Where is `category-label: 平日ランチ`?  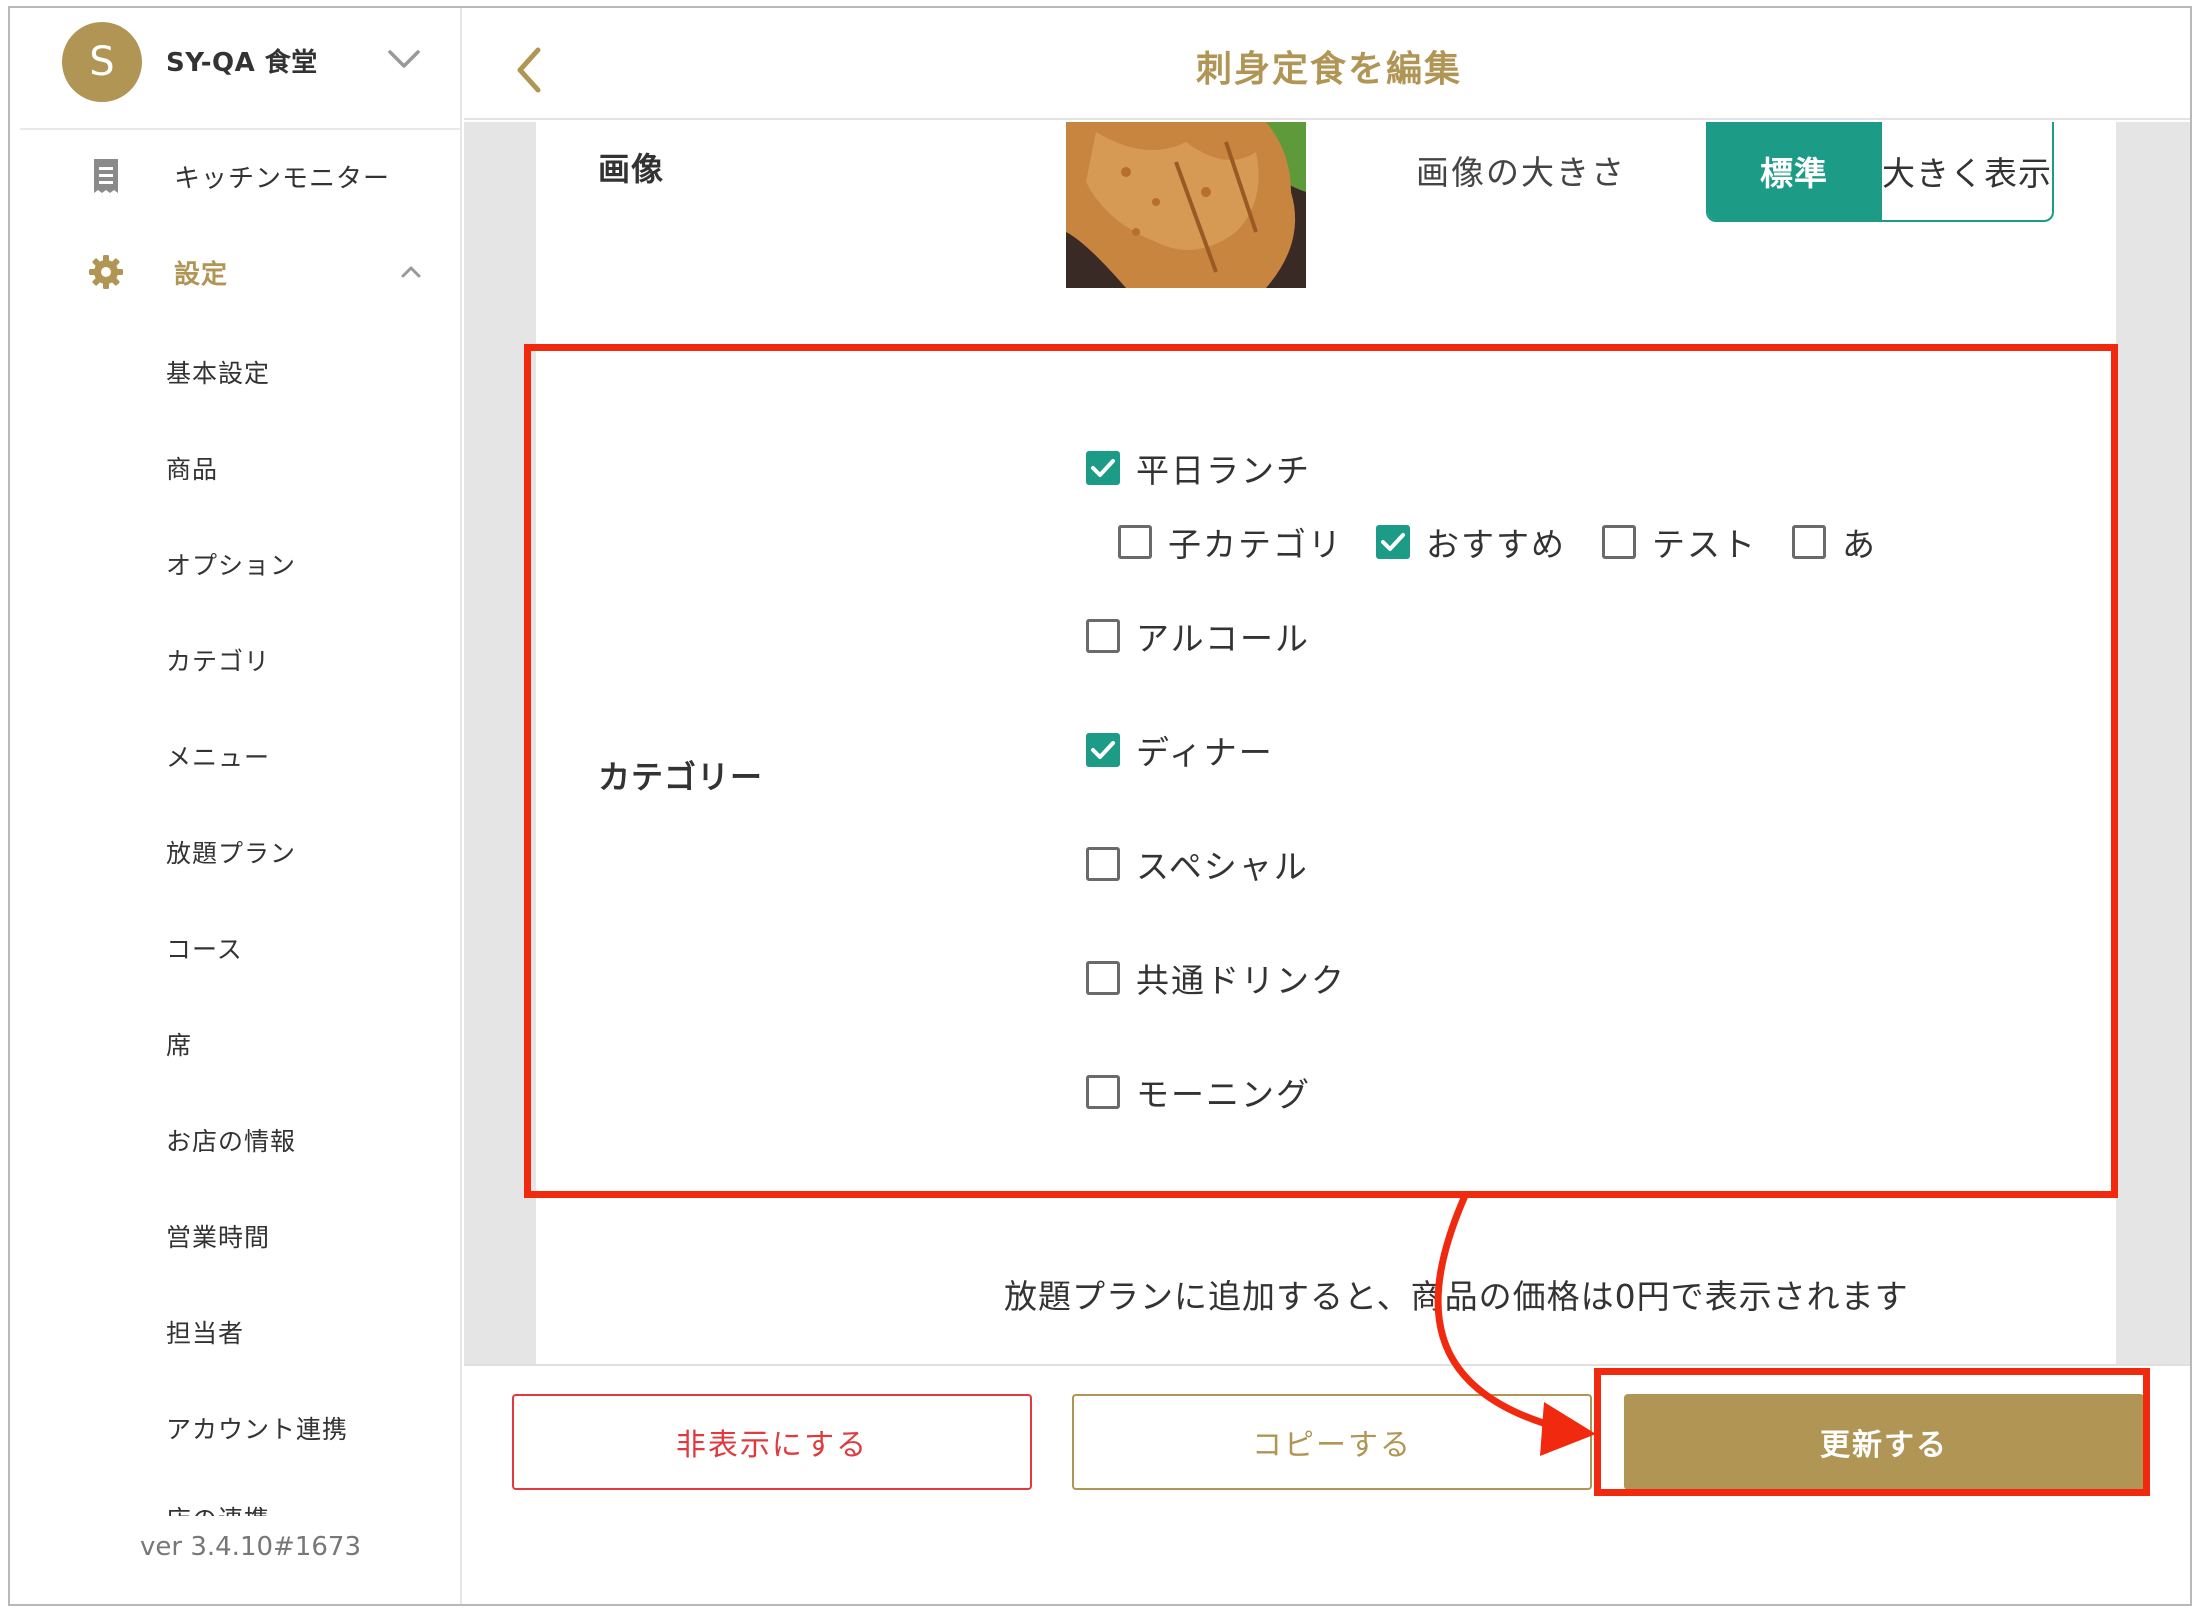
category-label: 平日ランチ is located at coordinates (1223, 470).